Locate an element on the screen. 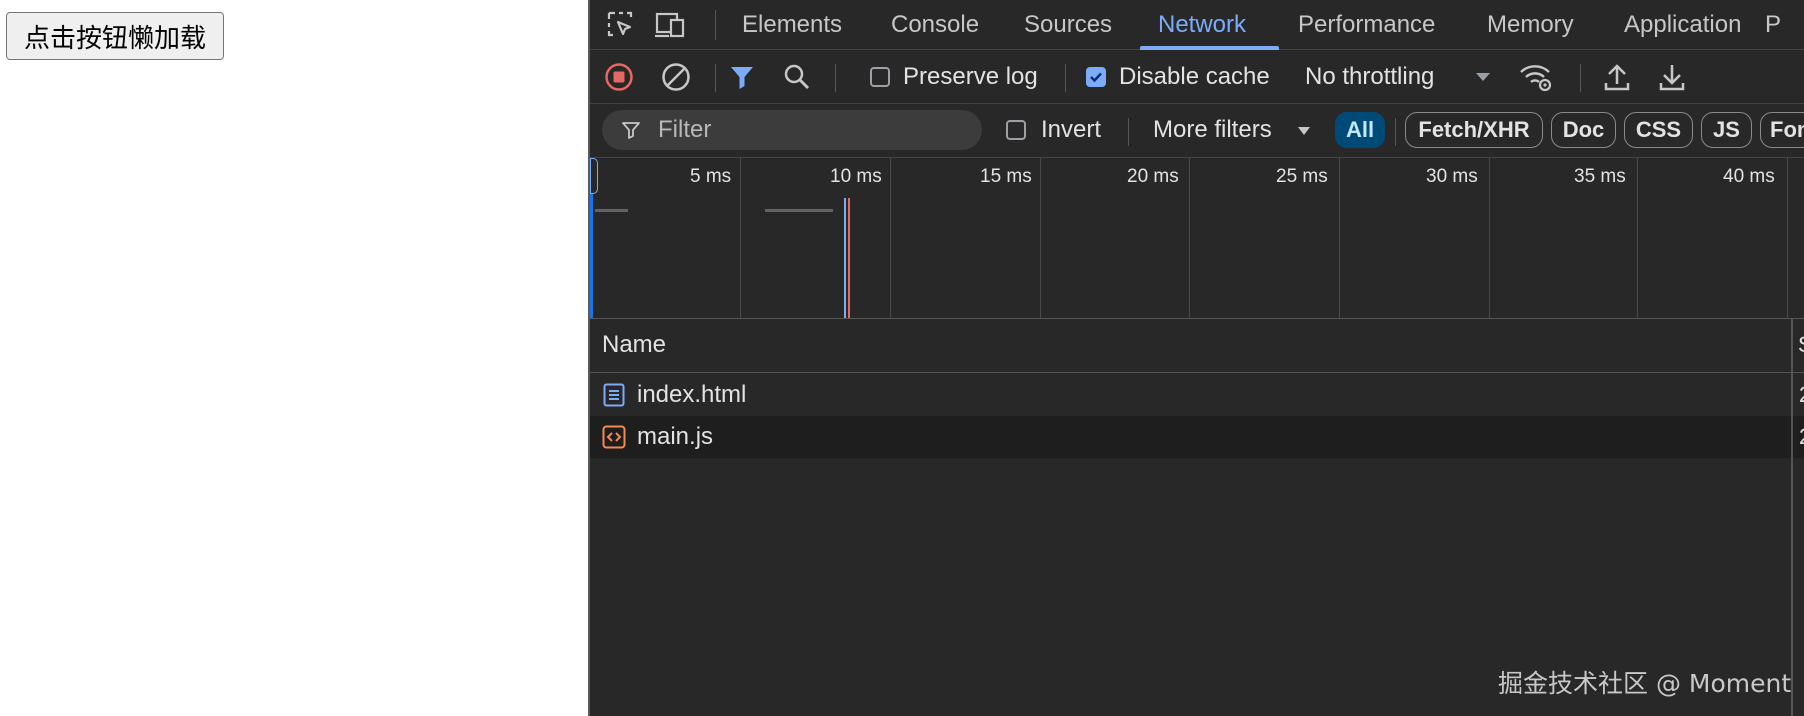  overview-tick: 5 ms is located at coordinates (711, 176).